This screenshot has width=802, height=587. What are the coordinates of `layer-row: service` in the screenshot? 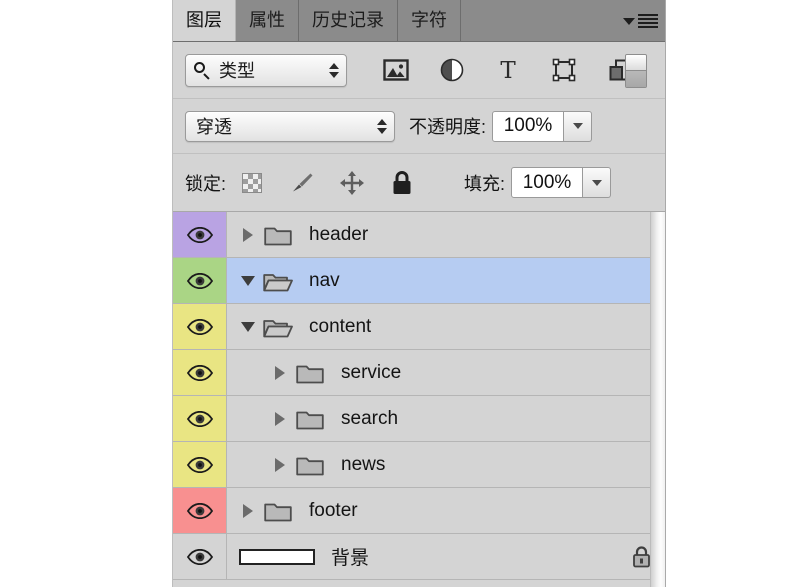 It's located at (419, 373).